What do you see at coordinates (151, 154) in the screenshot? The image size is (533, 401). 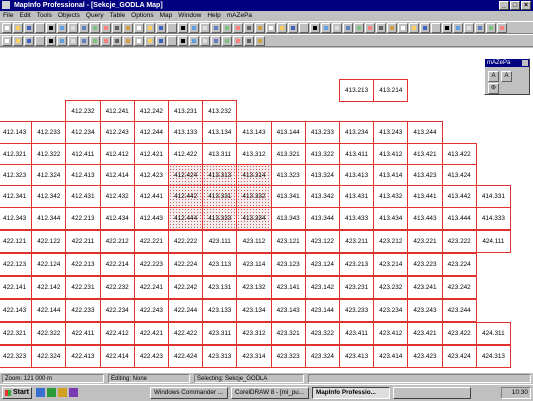 I see `map-section-cell: 412.421` at bounding box center [151, 154].